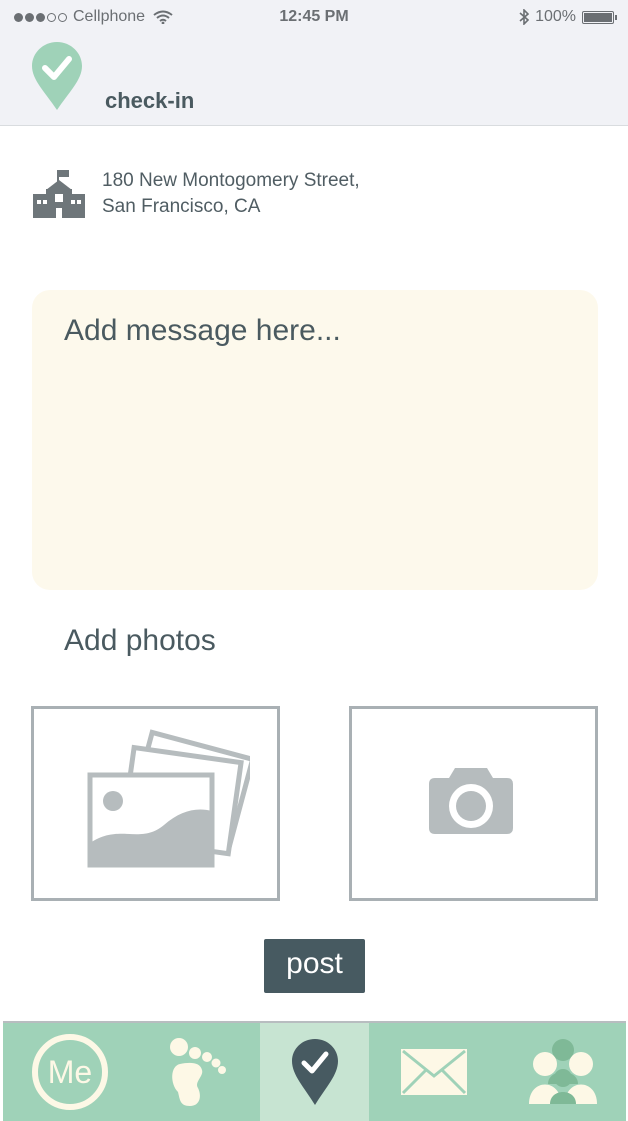 This screenshot has height=1121, width=628. What do you see at coordinates (181, 206) in the screenshot?
I see `address-line-2: San Francisco, CA` at bounding box center [181, 206].